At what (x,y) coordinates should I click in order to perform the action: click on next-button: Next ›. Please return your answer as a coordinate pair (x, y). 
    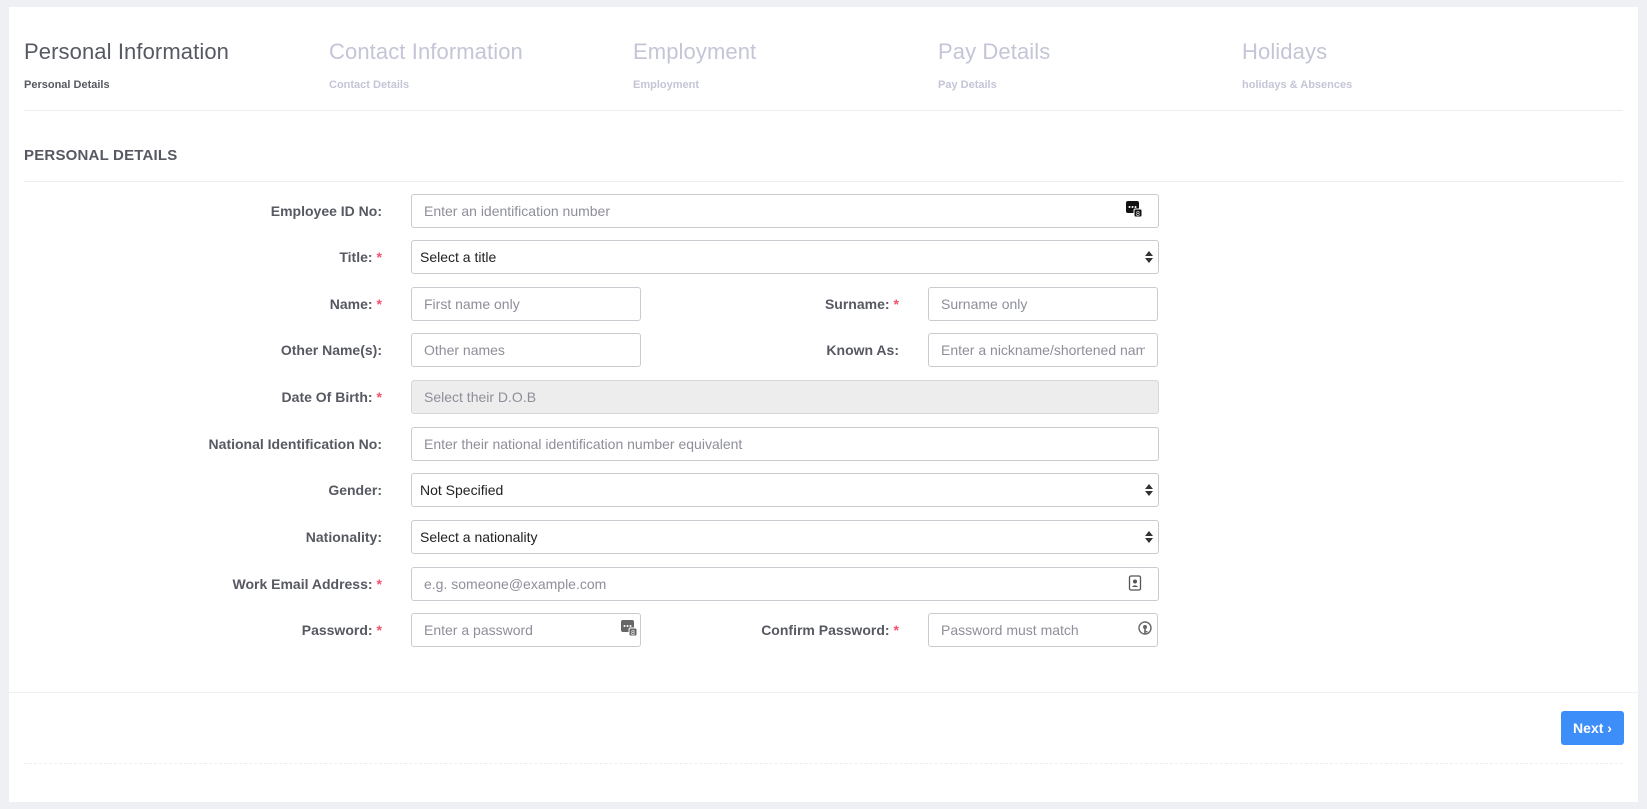
    Looking at the image, I should click on (1592, 728).